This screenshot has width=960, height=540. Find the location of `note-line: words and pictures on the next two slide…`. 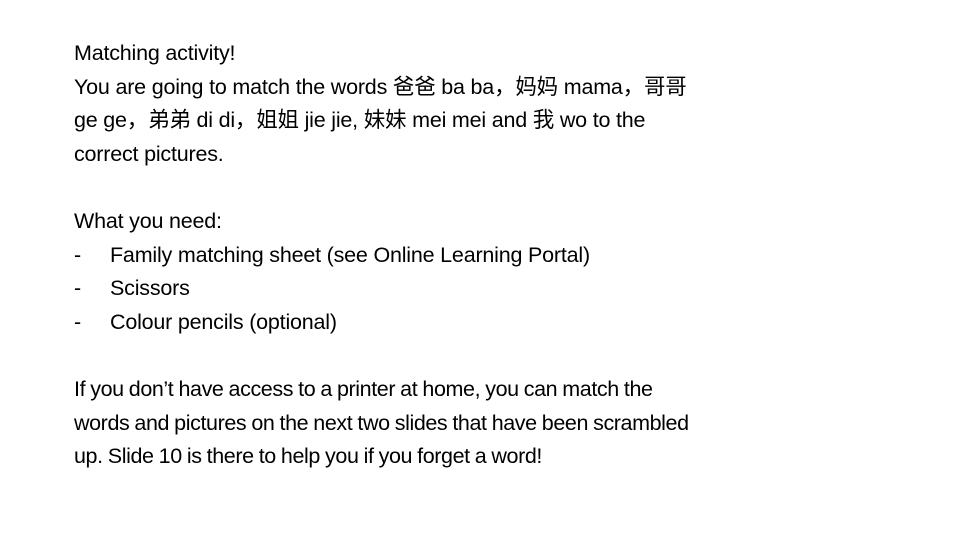

note-line: words and pictures on the next two slide… is located at coordinates (381, 422).